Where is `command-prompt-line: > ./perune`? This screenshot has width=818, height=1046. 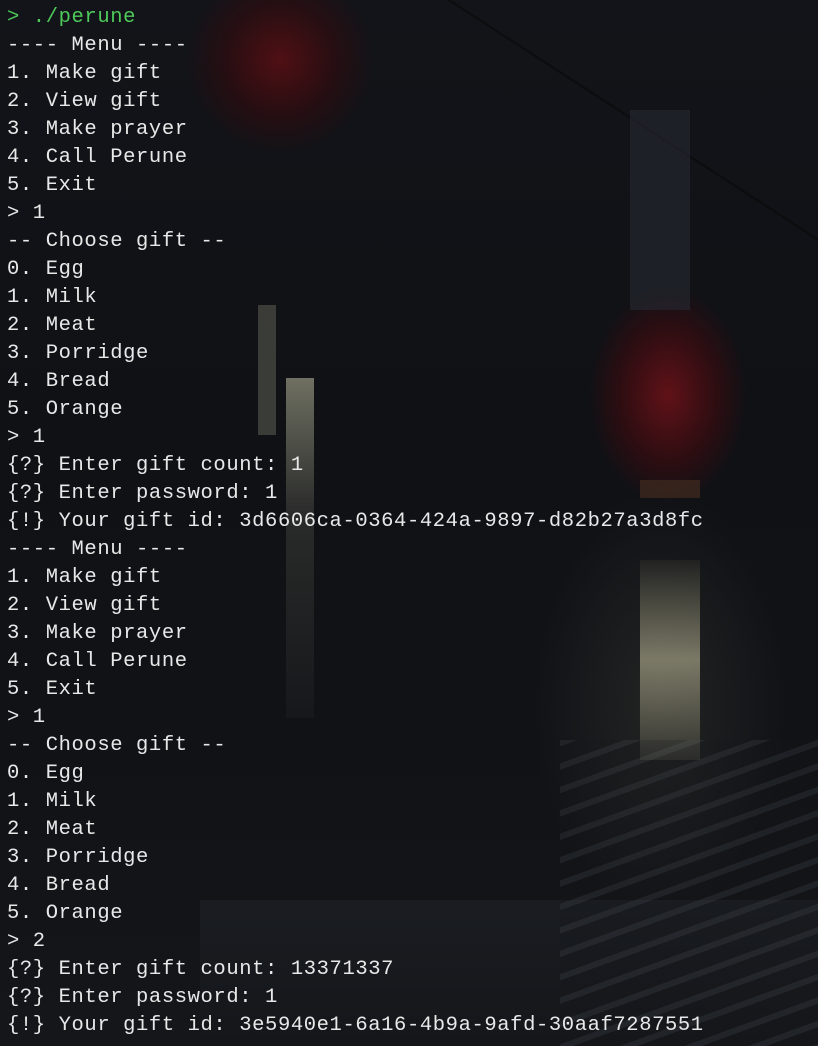
command-prompt-line: > ./perune is located at coordinates (72, 17).